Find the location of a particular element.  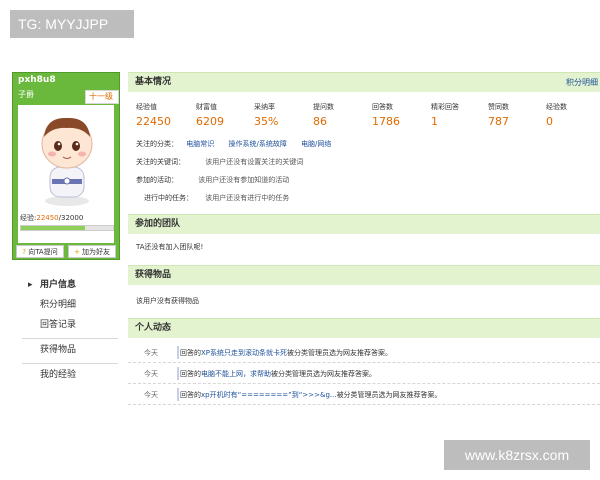

side-nav: 用户信息 积分明细 回答记录 获得物品 我的经验 is located at coordinates (70, 331).